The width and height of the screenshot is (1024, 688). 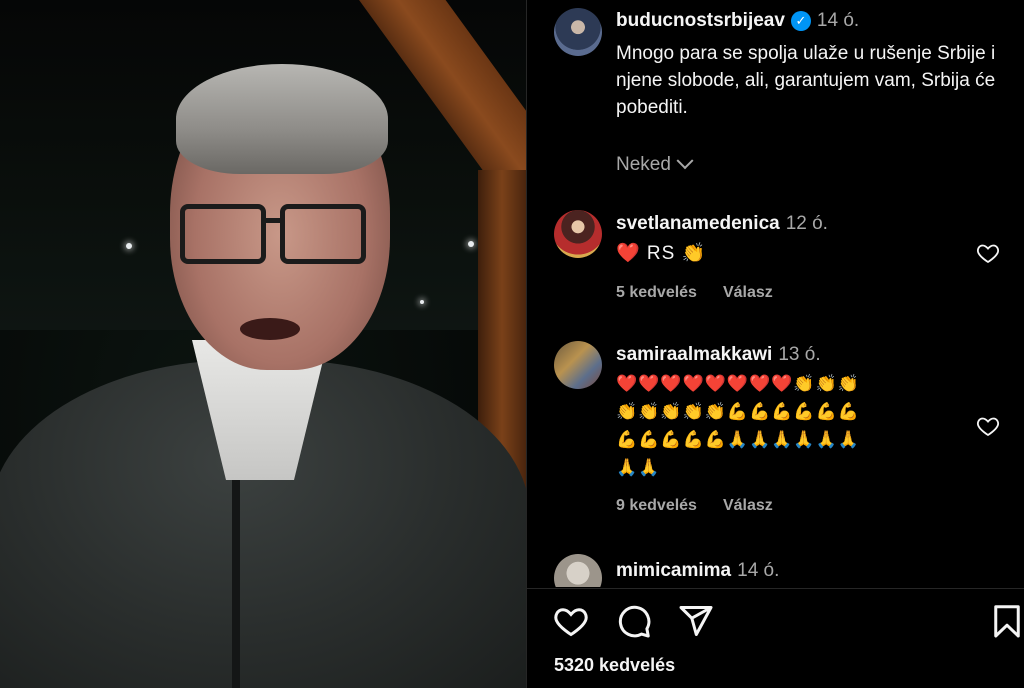 What do you see at coordinates (614, 665) in the screenshot?
I see `post-likes-count: 5320 kedvelés` at bounding box center [614, 665].